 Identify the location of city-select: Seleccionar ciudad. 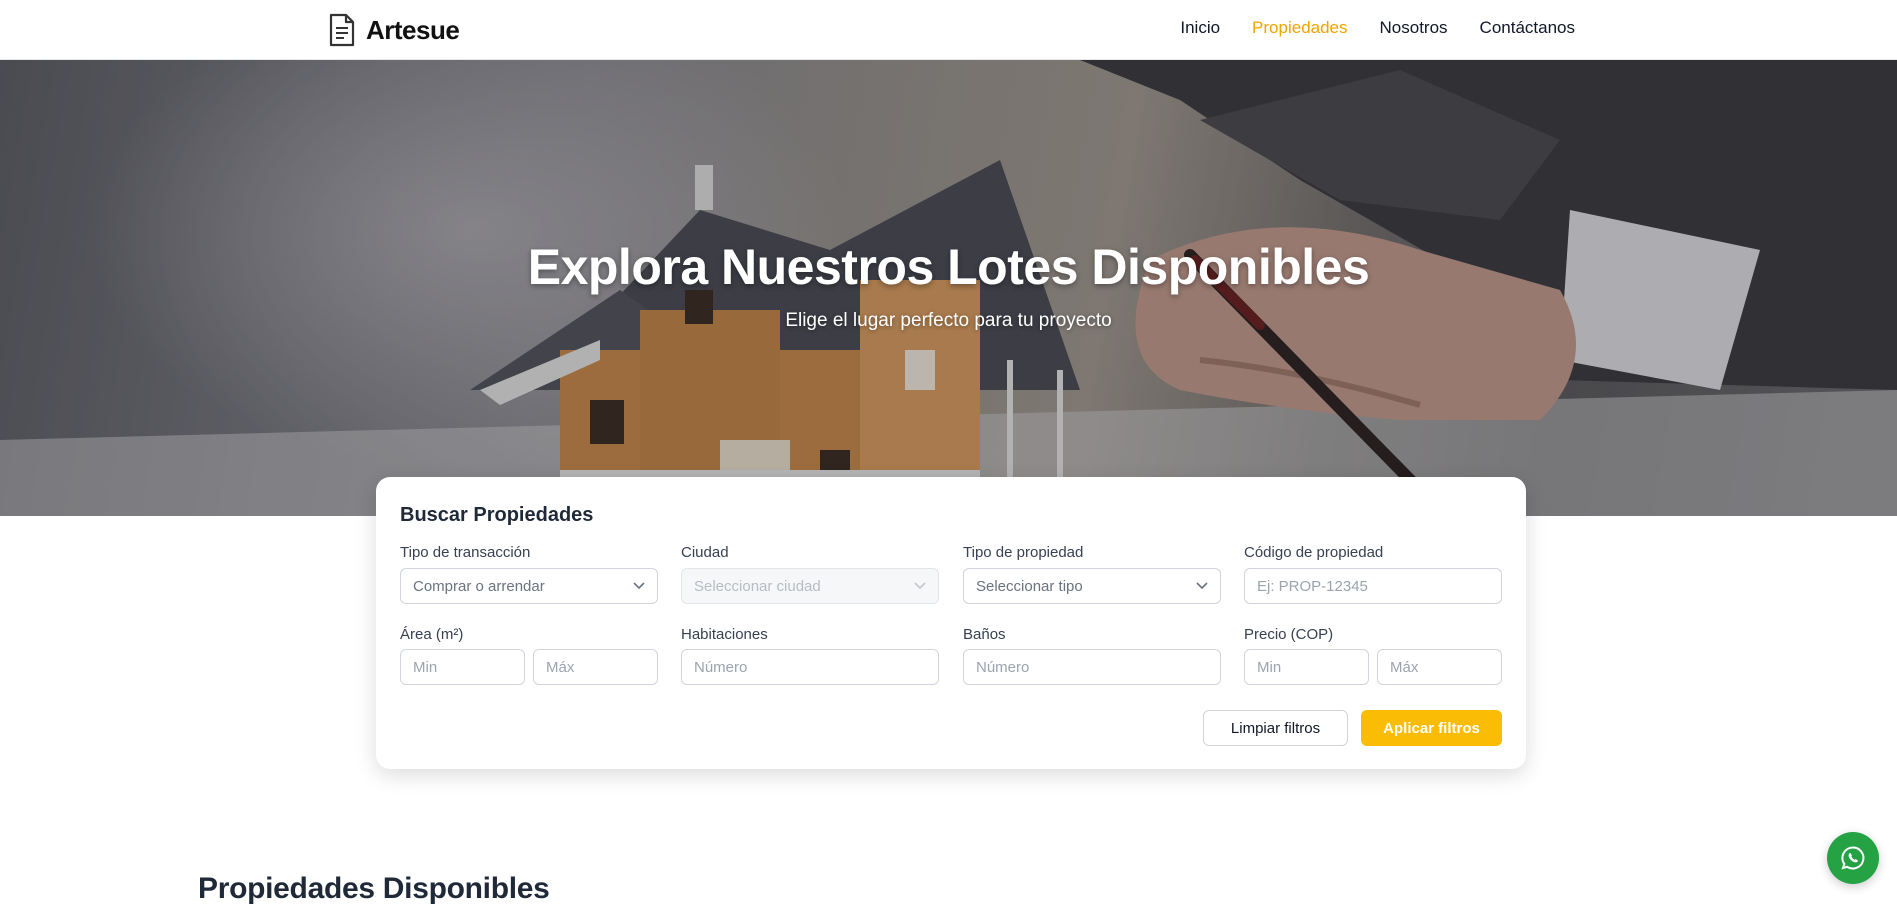
(810, 586).